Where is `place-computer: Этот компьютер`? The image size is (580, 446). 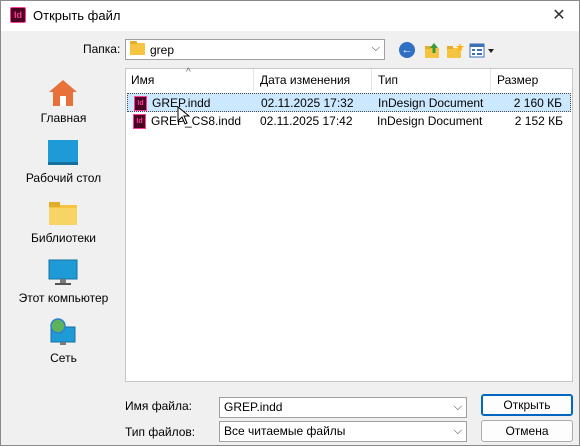 place-computer: Этот компьютер is located at coordinates (63, 283).